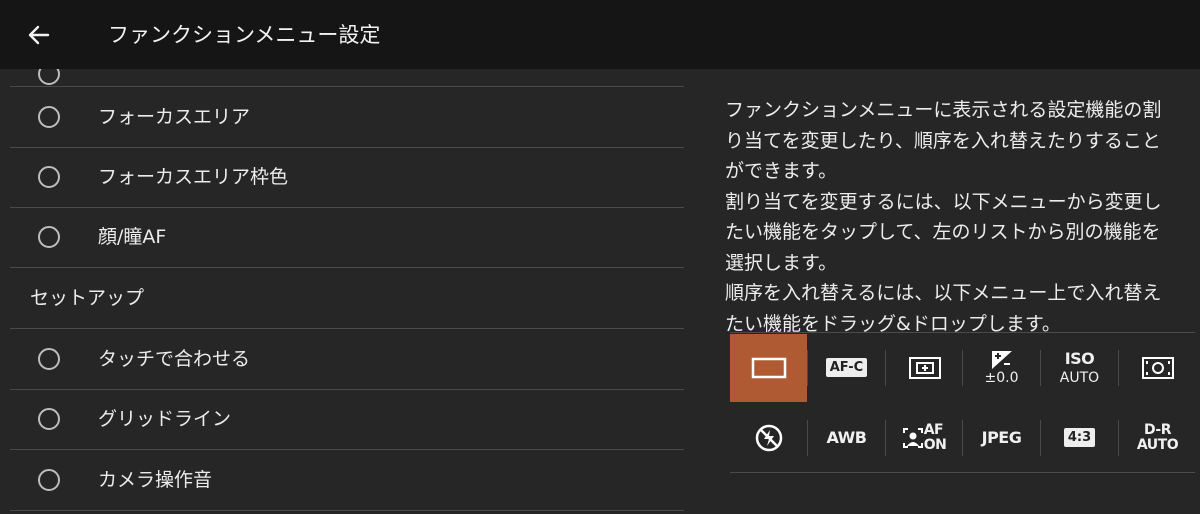 This screenshot has height=514, width=1200. What do you see at coordinates (87, 298) in the screenshot?
I see `section-label: セットアップ` at bounding box center [87, 298].